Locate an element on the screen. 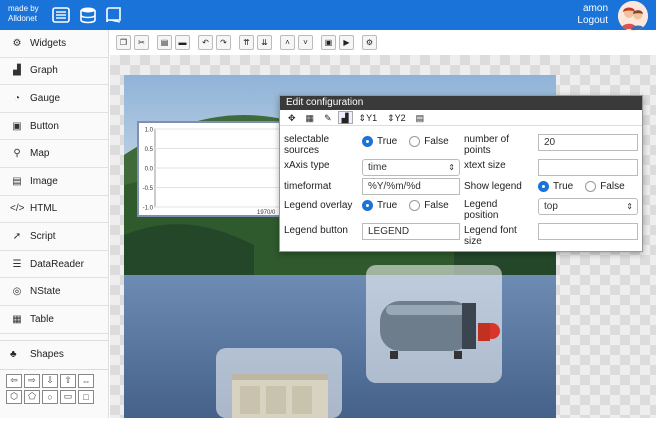  bring-to-front-icon: ⇈ is located at coordinates (246, 42).